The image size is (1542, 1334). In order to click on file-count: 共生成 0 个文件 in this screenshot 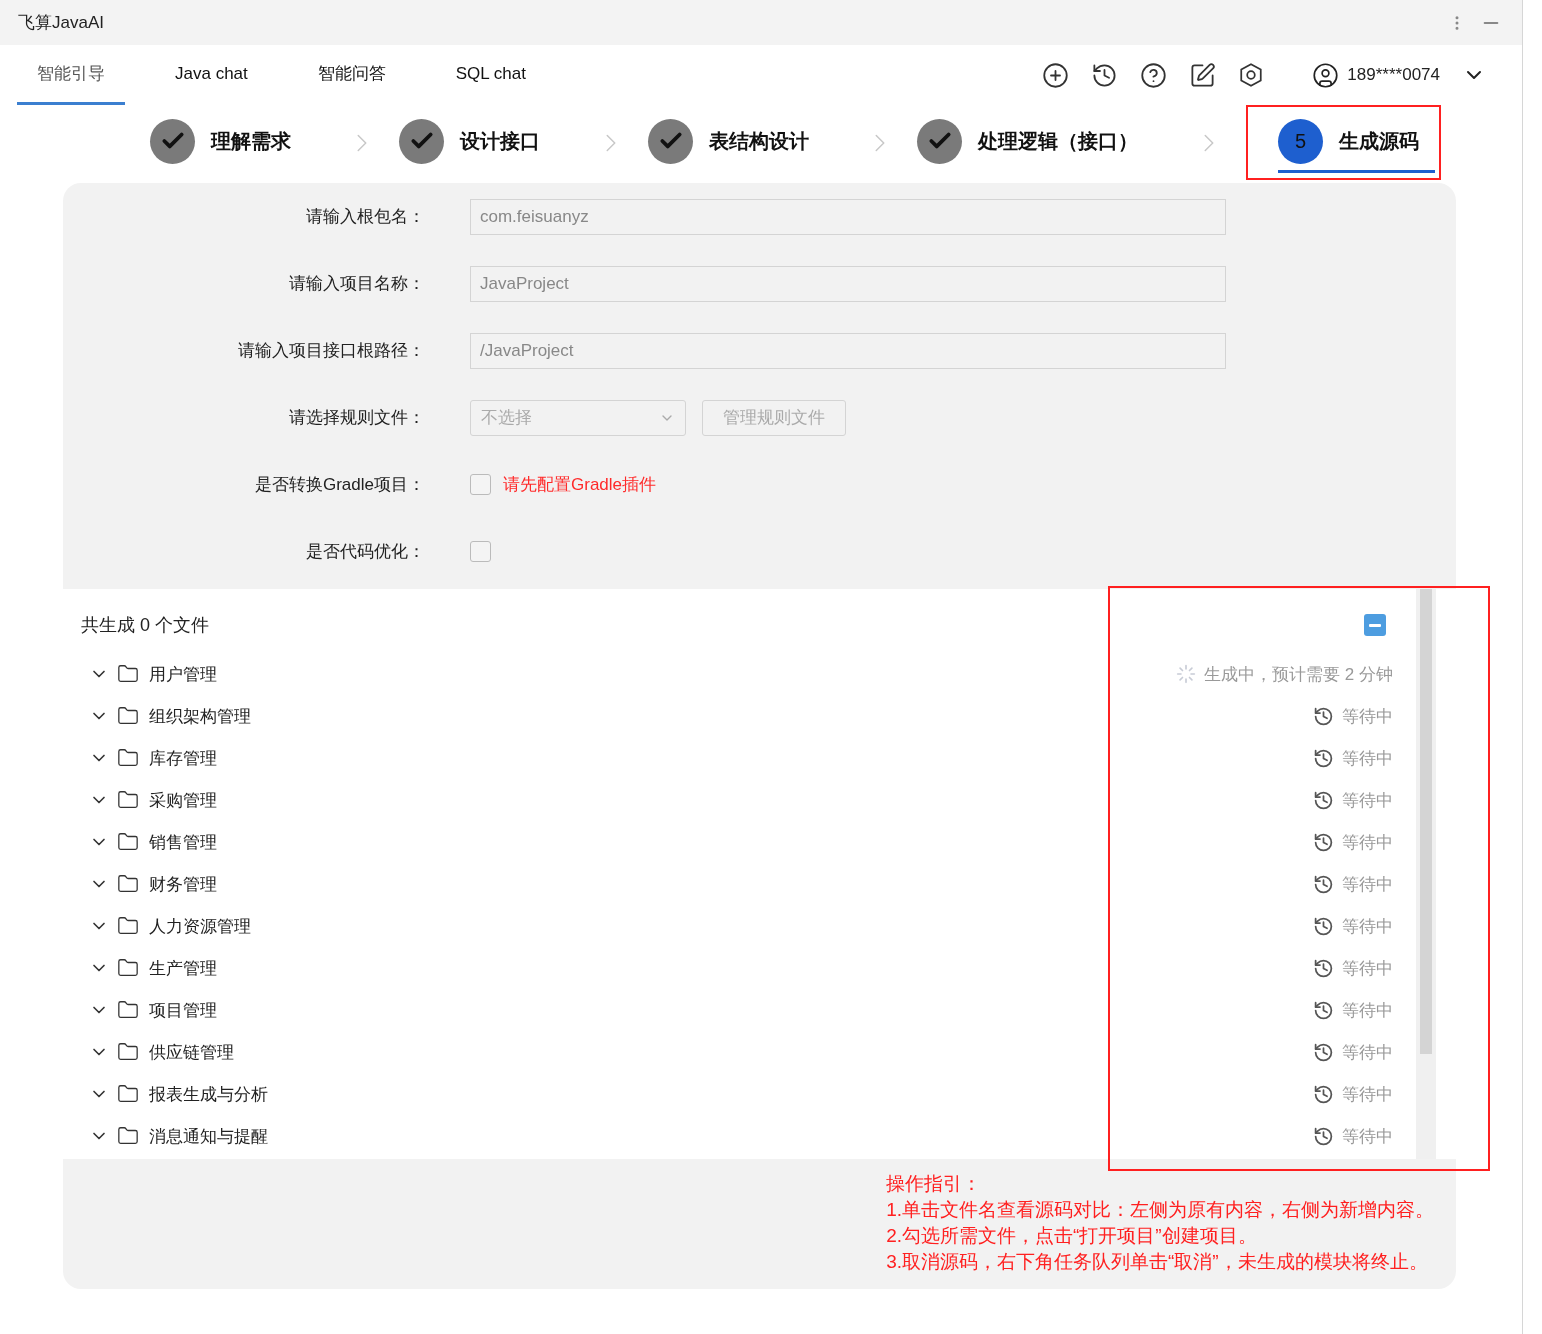, I will do `click(145, 625)`.